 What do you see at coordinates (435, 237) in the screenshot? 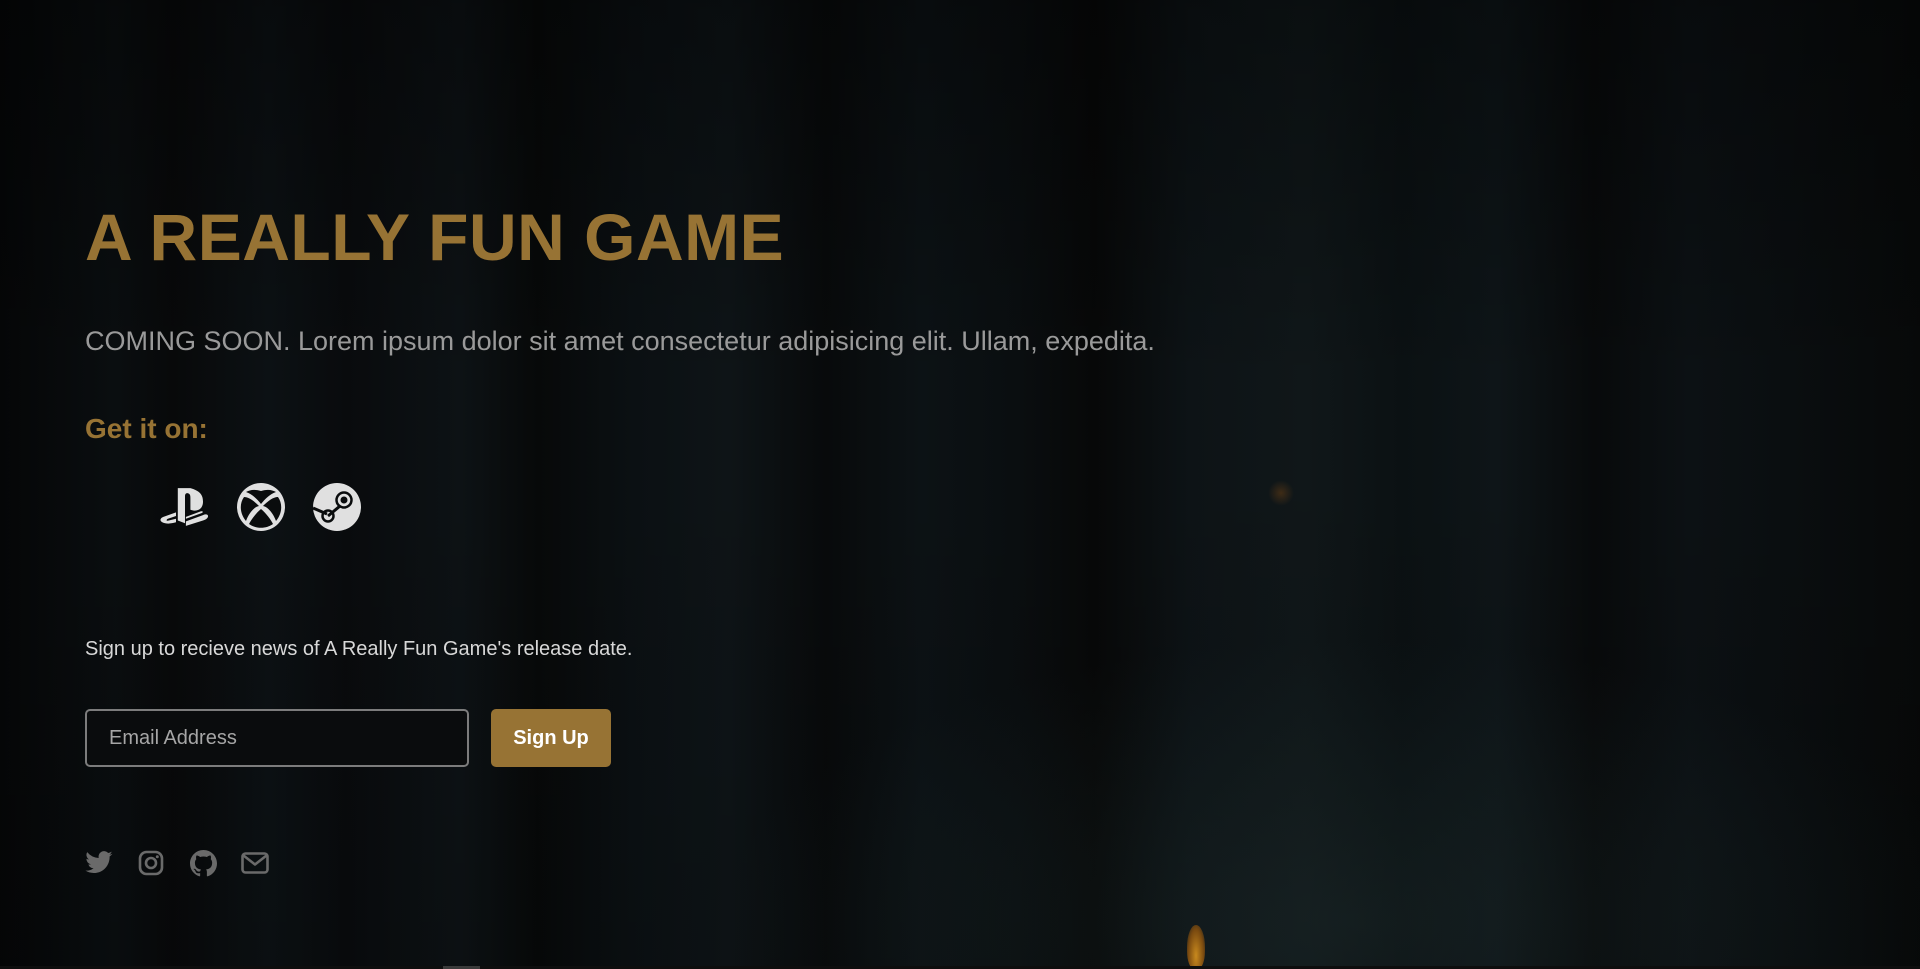
I see `game-title: A REALLY FUN GAME` at bounding box center [435, 237].